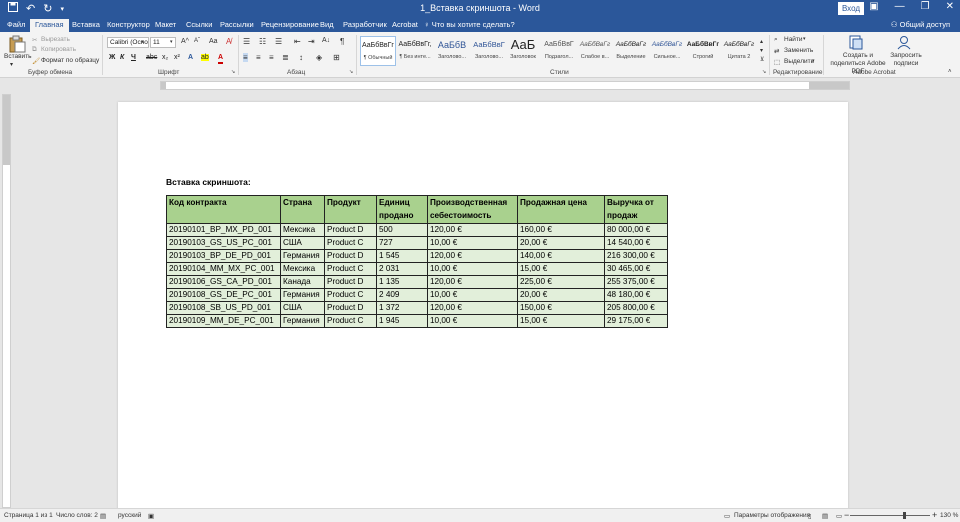  I want to click on line-spacing-icon: ↕, so click(301, 57).